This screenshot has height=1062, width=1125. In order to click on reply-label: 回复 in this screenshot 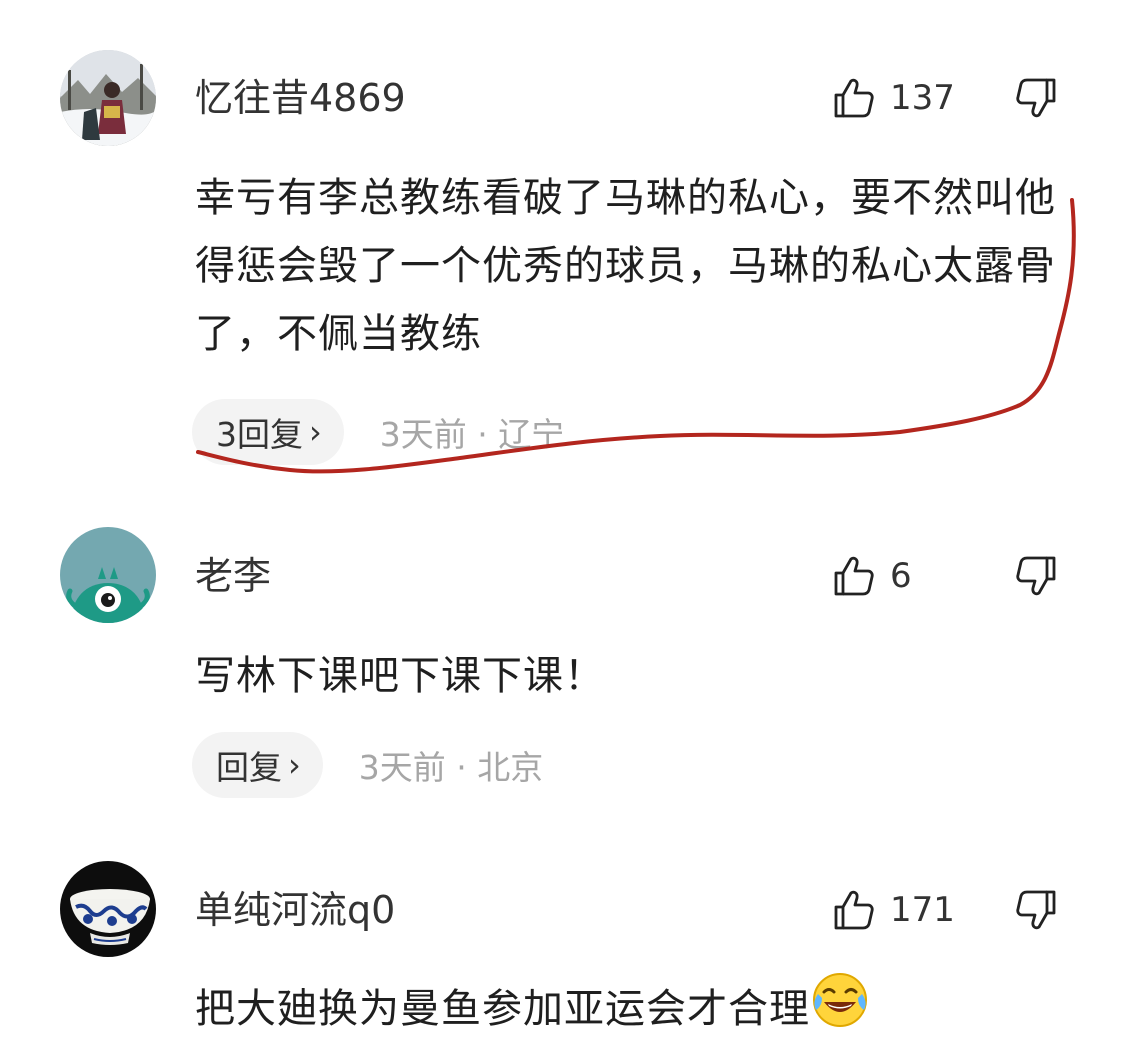, I will do `click(249, 767)`.